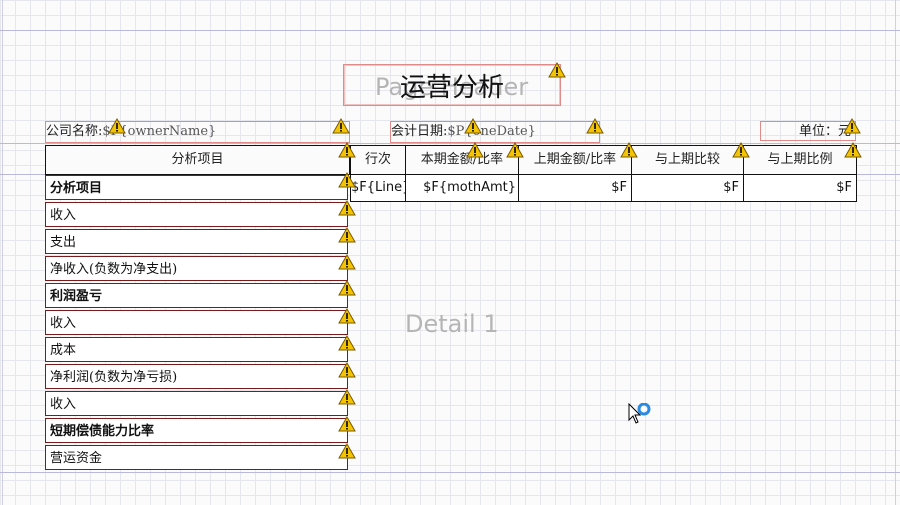  What do you see at coordinates (687, 160) in the screenshot?
I see `column-header-compare-previous: 与上期比较` at bounding box center [687, 160].